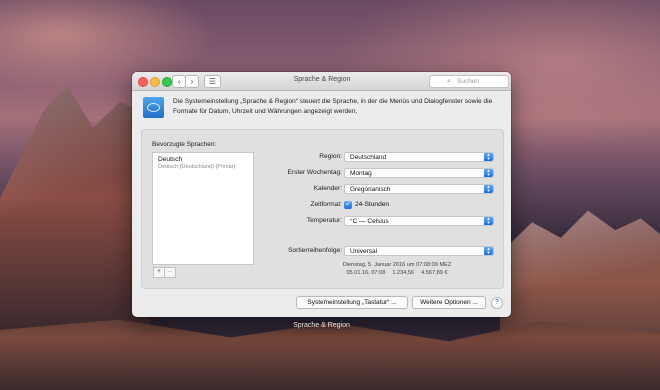 This screenshot has width=660, height=390. What do you see at coordinates (419, 221) in the screenshot?
I see `temperature-popup: °C — Celsius ▴ ▾` at bounding box center [419, 221].